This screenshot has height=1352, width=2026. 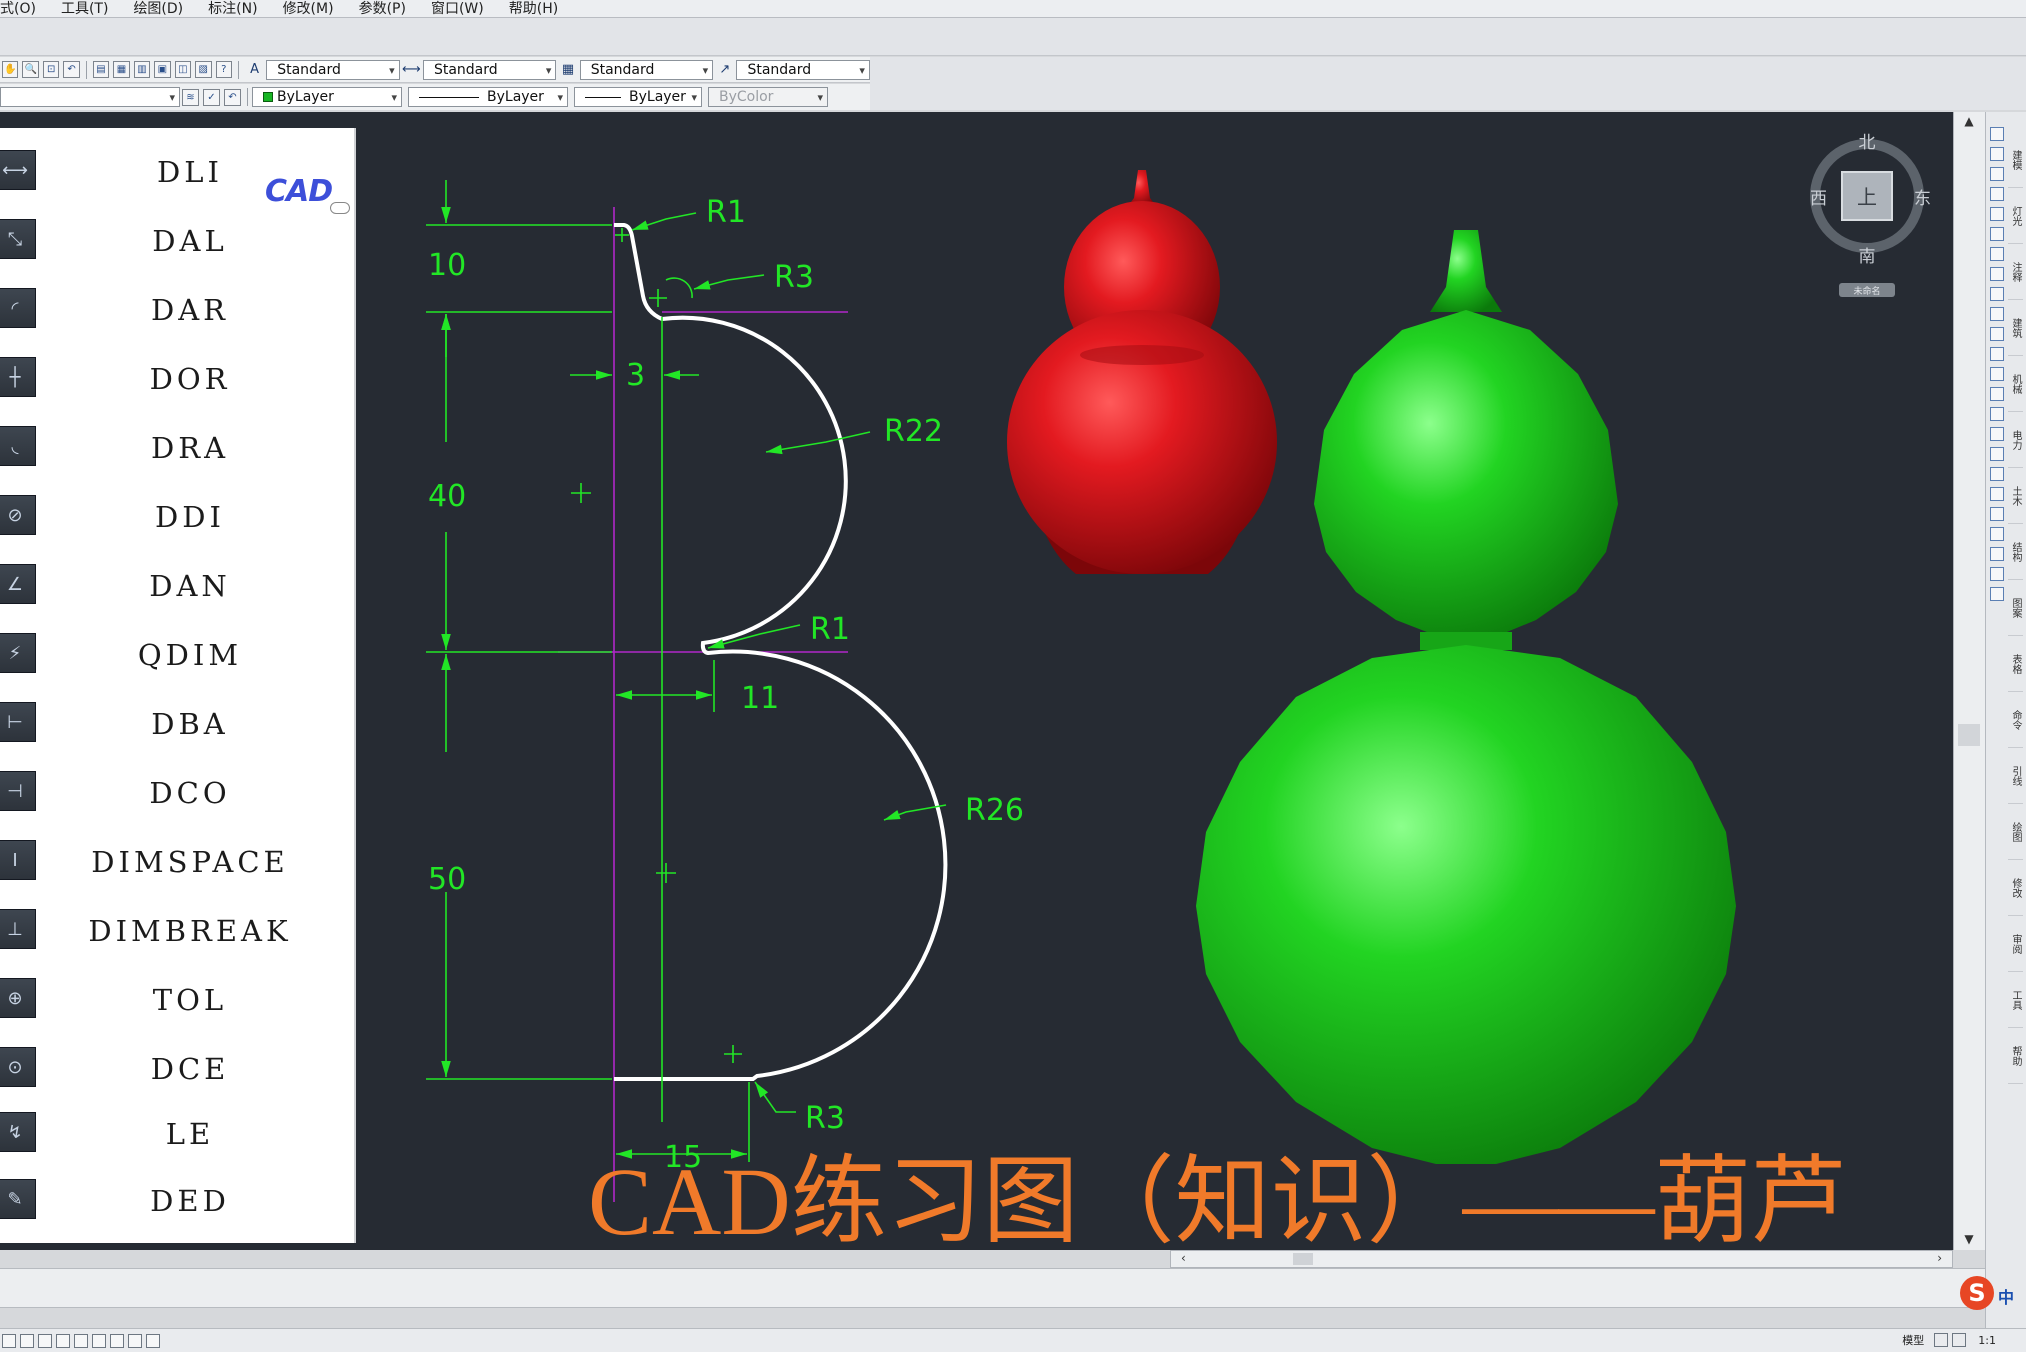 I want to click on scroll-down-icon: ▼, so click(x=1969, y=1239).